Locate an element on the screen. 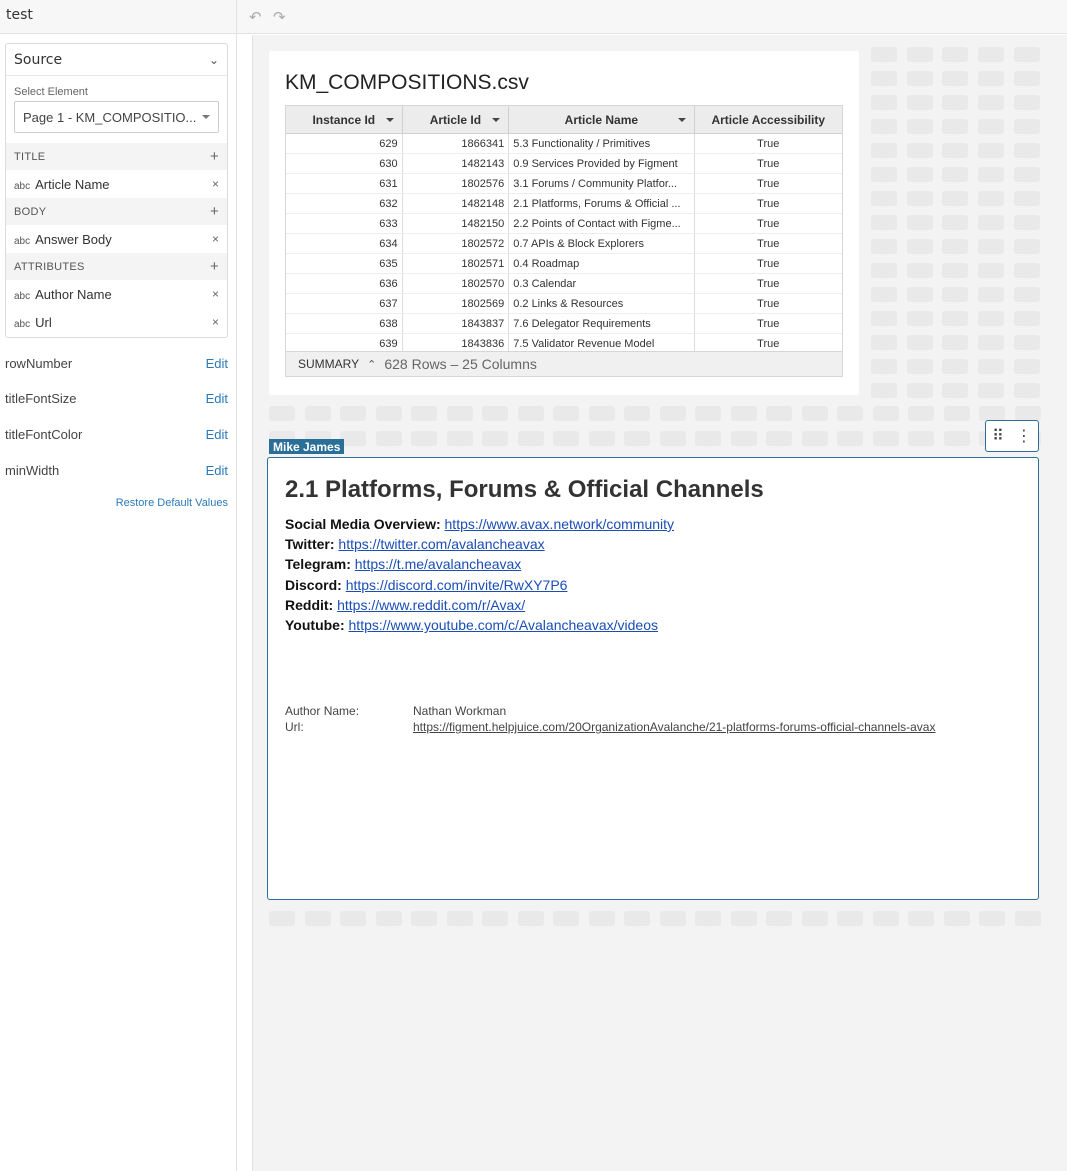 Image resolution: width=1067 pixels, height=1171 pixels. table-summary-bar: SUMMARY ⌃ 628 Rows – 25 Columns is located at coordinates (564, 363).